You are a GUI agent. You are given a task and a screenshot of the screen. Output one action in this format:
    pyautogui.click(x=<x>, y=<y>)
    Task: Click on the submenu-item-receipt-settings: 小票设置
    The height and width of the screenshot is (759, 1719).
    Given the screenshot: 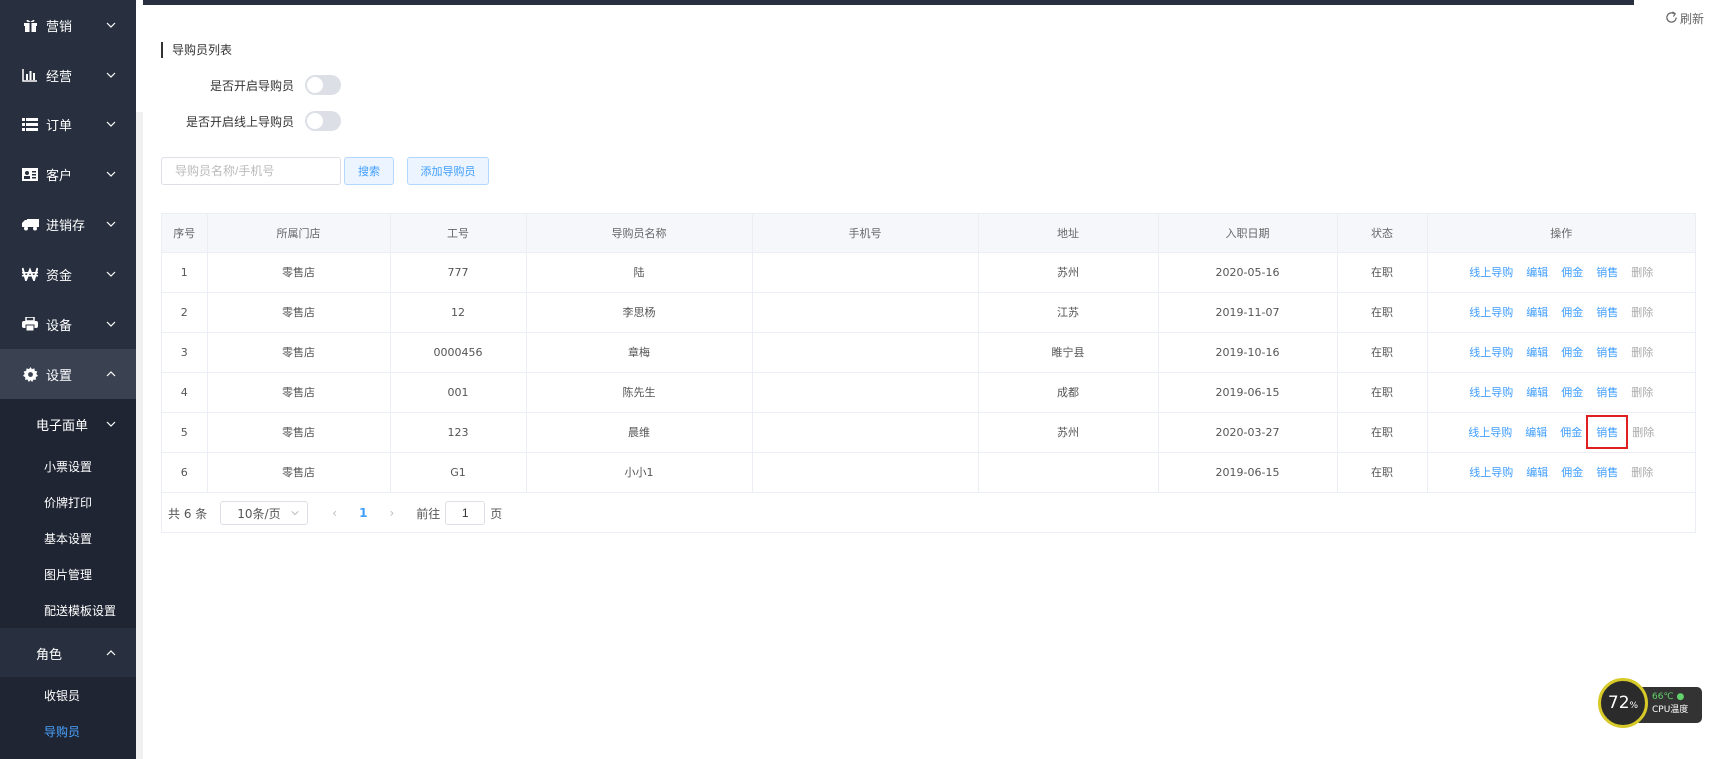 What is the action you would take?
    pyautogui.click(x=68, y=466)
    